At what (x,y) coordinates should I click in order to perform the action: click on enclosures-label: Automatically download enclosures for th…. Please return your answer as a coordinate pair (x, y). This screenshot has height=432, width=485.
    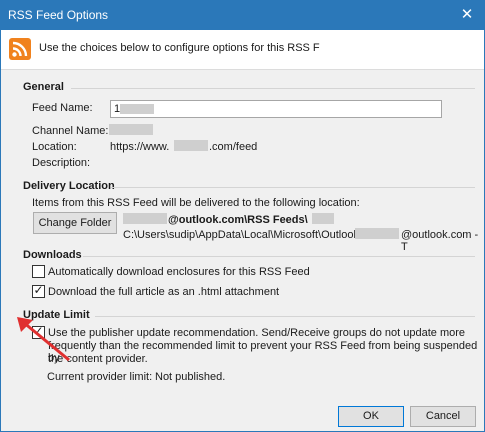
    Looking at the image, I should click on (179, 272).